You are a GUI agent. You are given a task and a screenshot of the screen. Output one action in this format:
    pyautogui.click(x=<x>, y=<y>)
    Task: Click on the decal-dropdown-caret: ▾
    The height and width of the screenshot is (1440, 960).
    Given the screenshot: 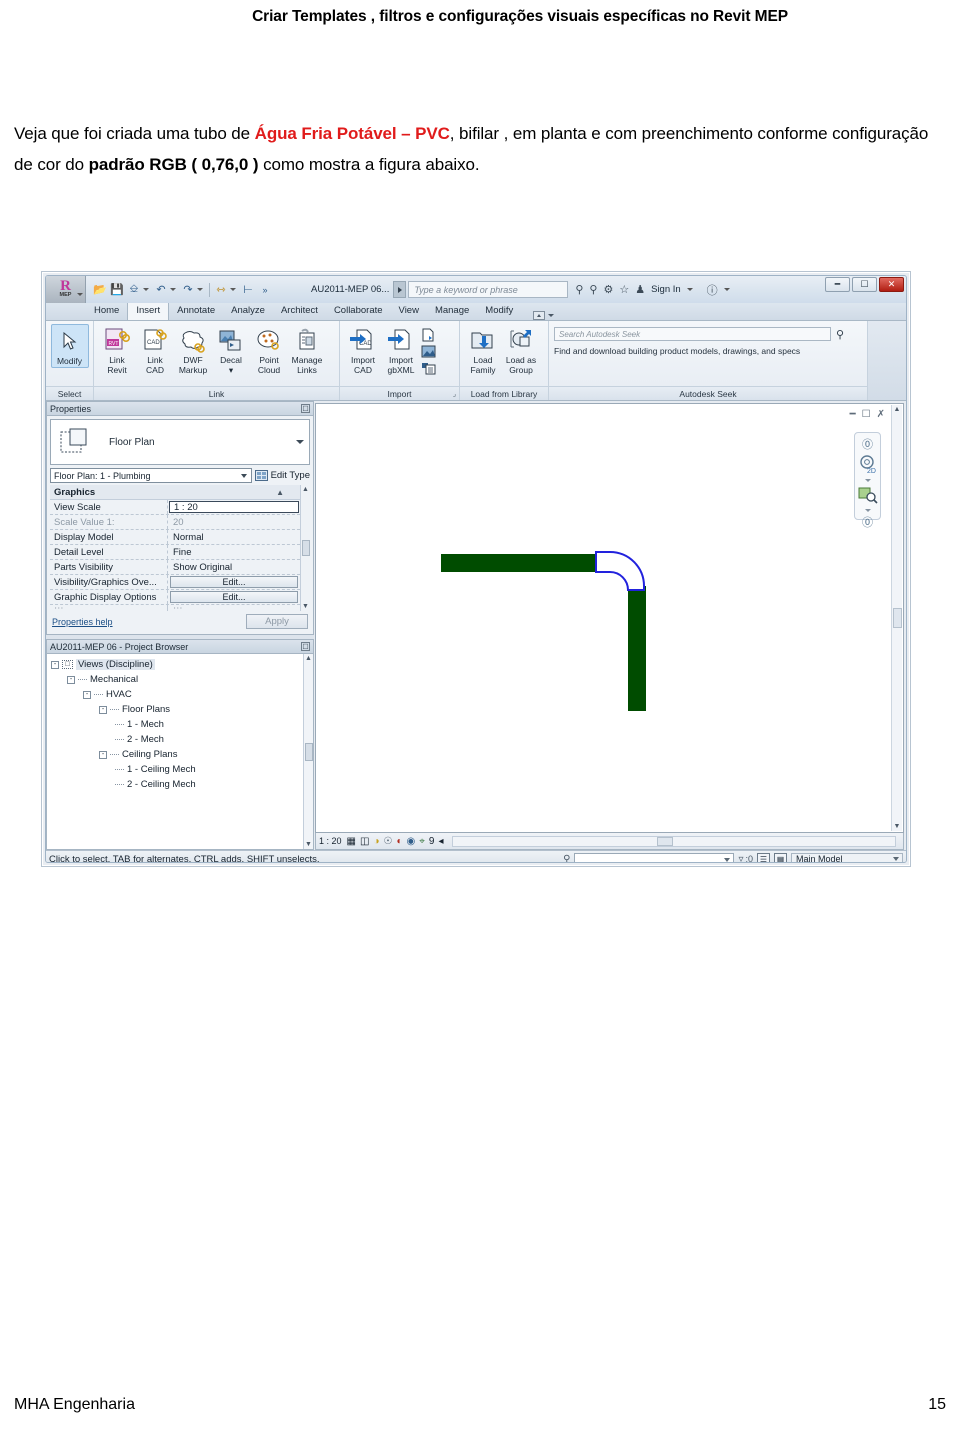 What is the action you would take?
    pyautogui.click(x=231, y=370)
    